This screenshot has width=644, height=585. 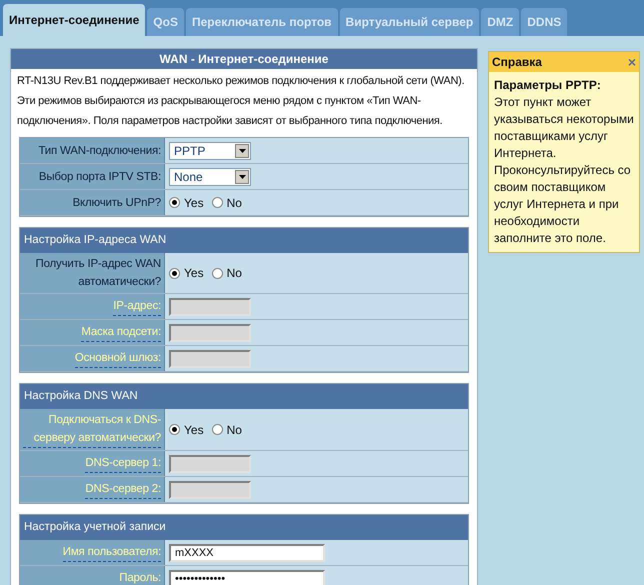 I want to click on section-header: Настройка DNS WAN, so click(x=244, y=396).